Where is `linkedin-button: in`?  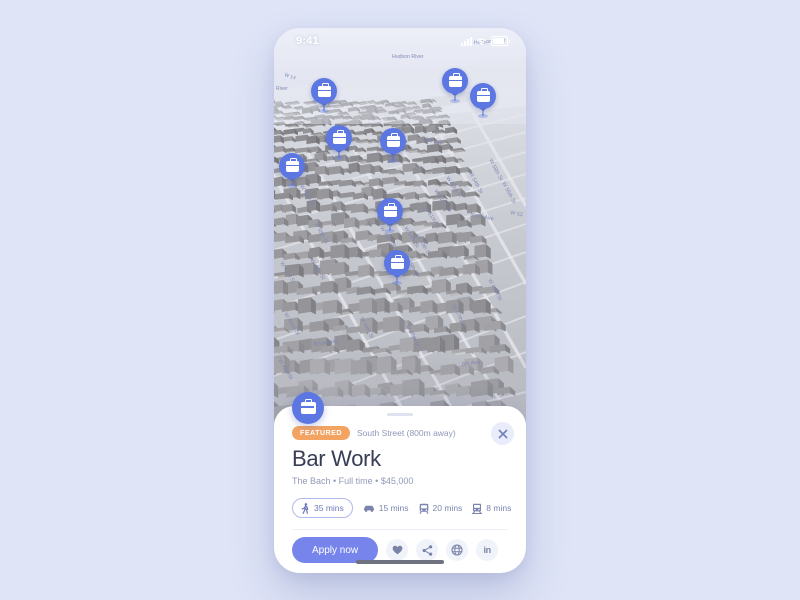
linkedin-button: in is located at coordinates (487, 550).